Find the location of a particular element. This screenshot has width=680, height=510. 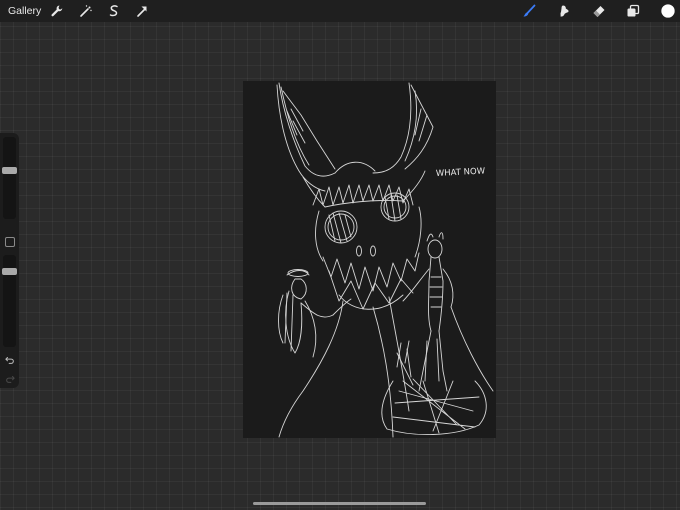

color-picker-button is located at coordinates (668, 11).